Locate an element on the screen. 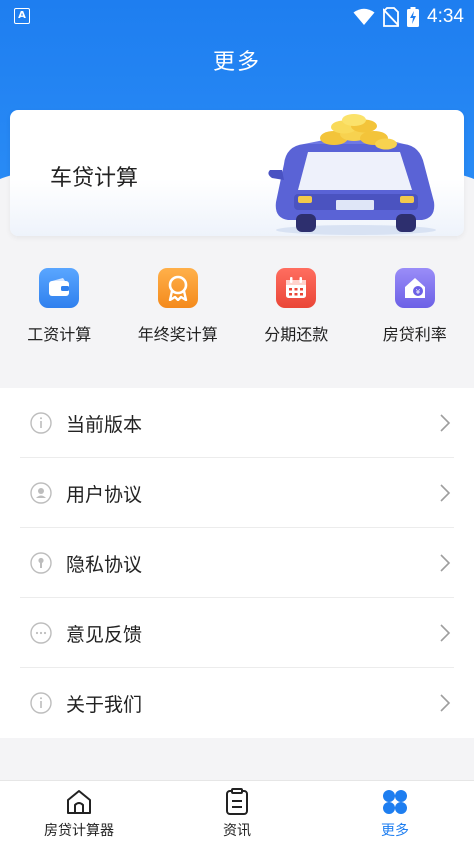  car-coins-illustration is located at coordinates (352, 174).